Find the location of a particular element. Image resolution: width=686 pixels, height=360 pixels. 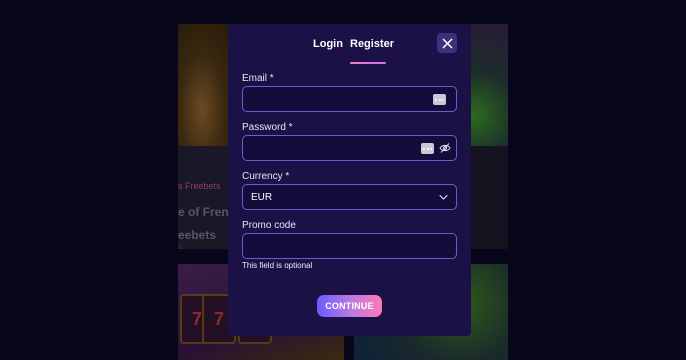

close-icon is located at coordinates (447, 43).